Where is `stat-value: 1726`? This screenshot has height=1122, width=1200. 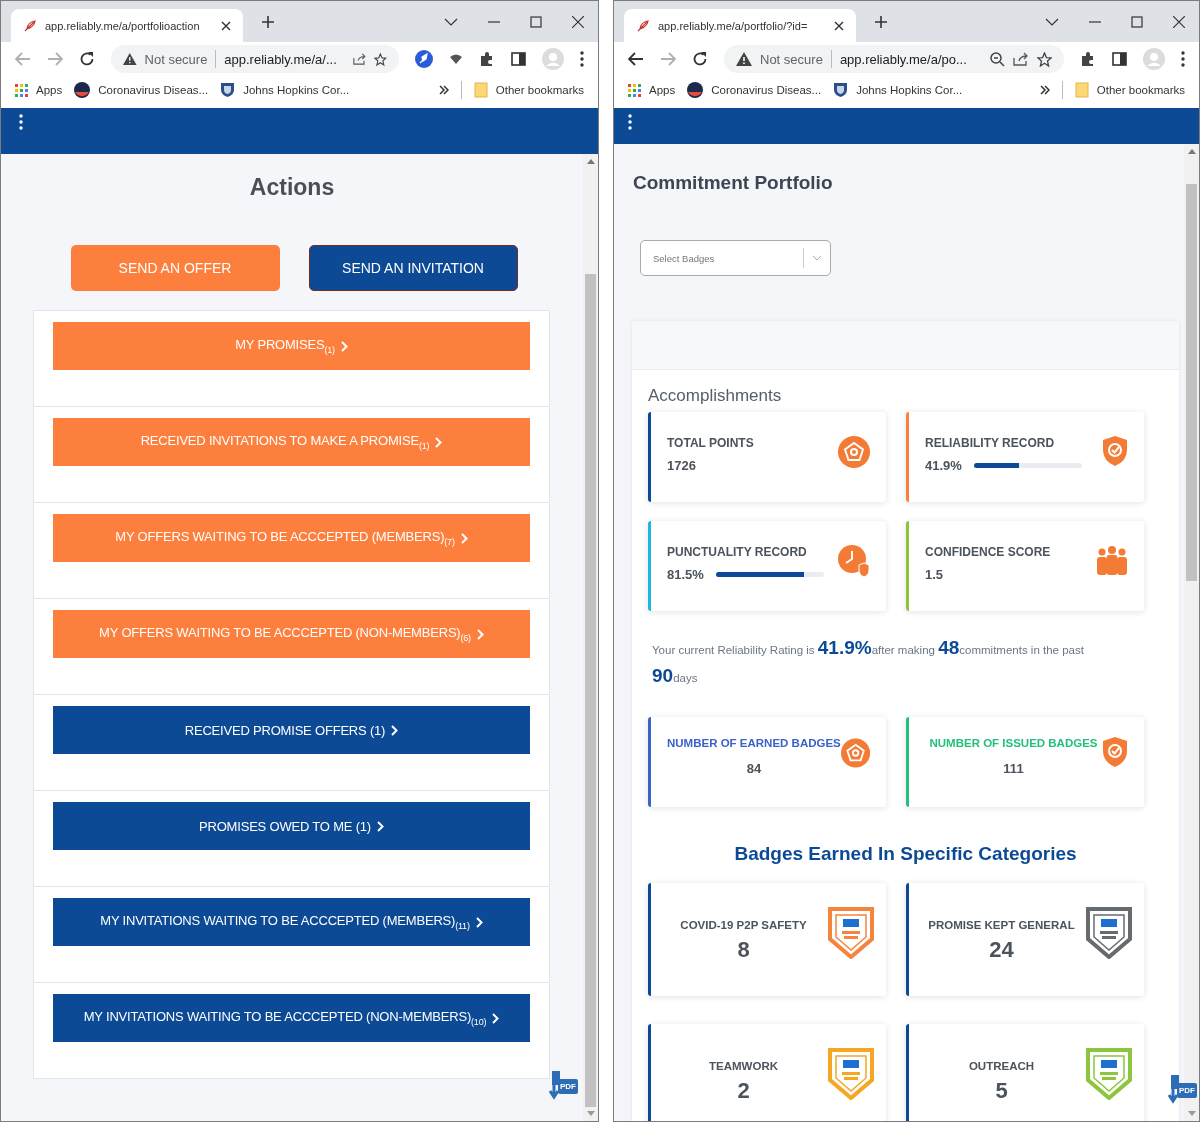 stat-value: 1726 is located at coordinates (681, 465).